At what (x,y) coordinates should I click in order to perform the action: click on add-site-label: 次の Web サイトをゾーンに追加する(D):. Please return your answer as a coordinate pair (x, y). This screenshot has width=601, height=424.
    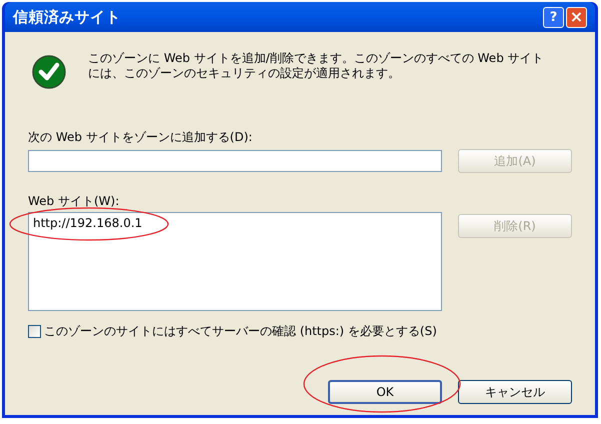
    Looking at the image, I should click on (141, 137).